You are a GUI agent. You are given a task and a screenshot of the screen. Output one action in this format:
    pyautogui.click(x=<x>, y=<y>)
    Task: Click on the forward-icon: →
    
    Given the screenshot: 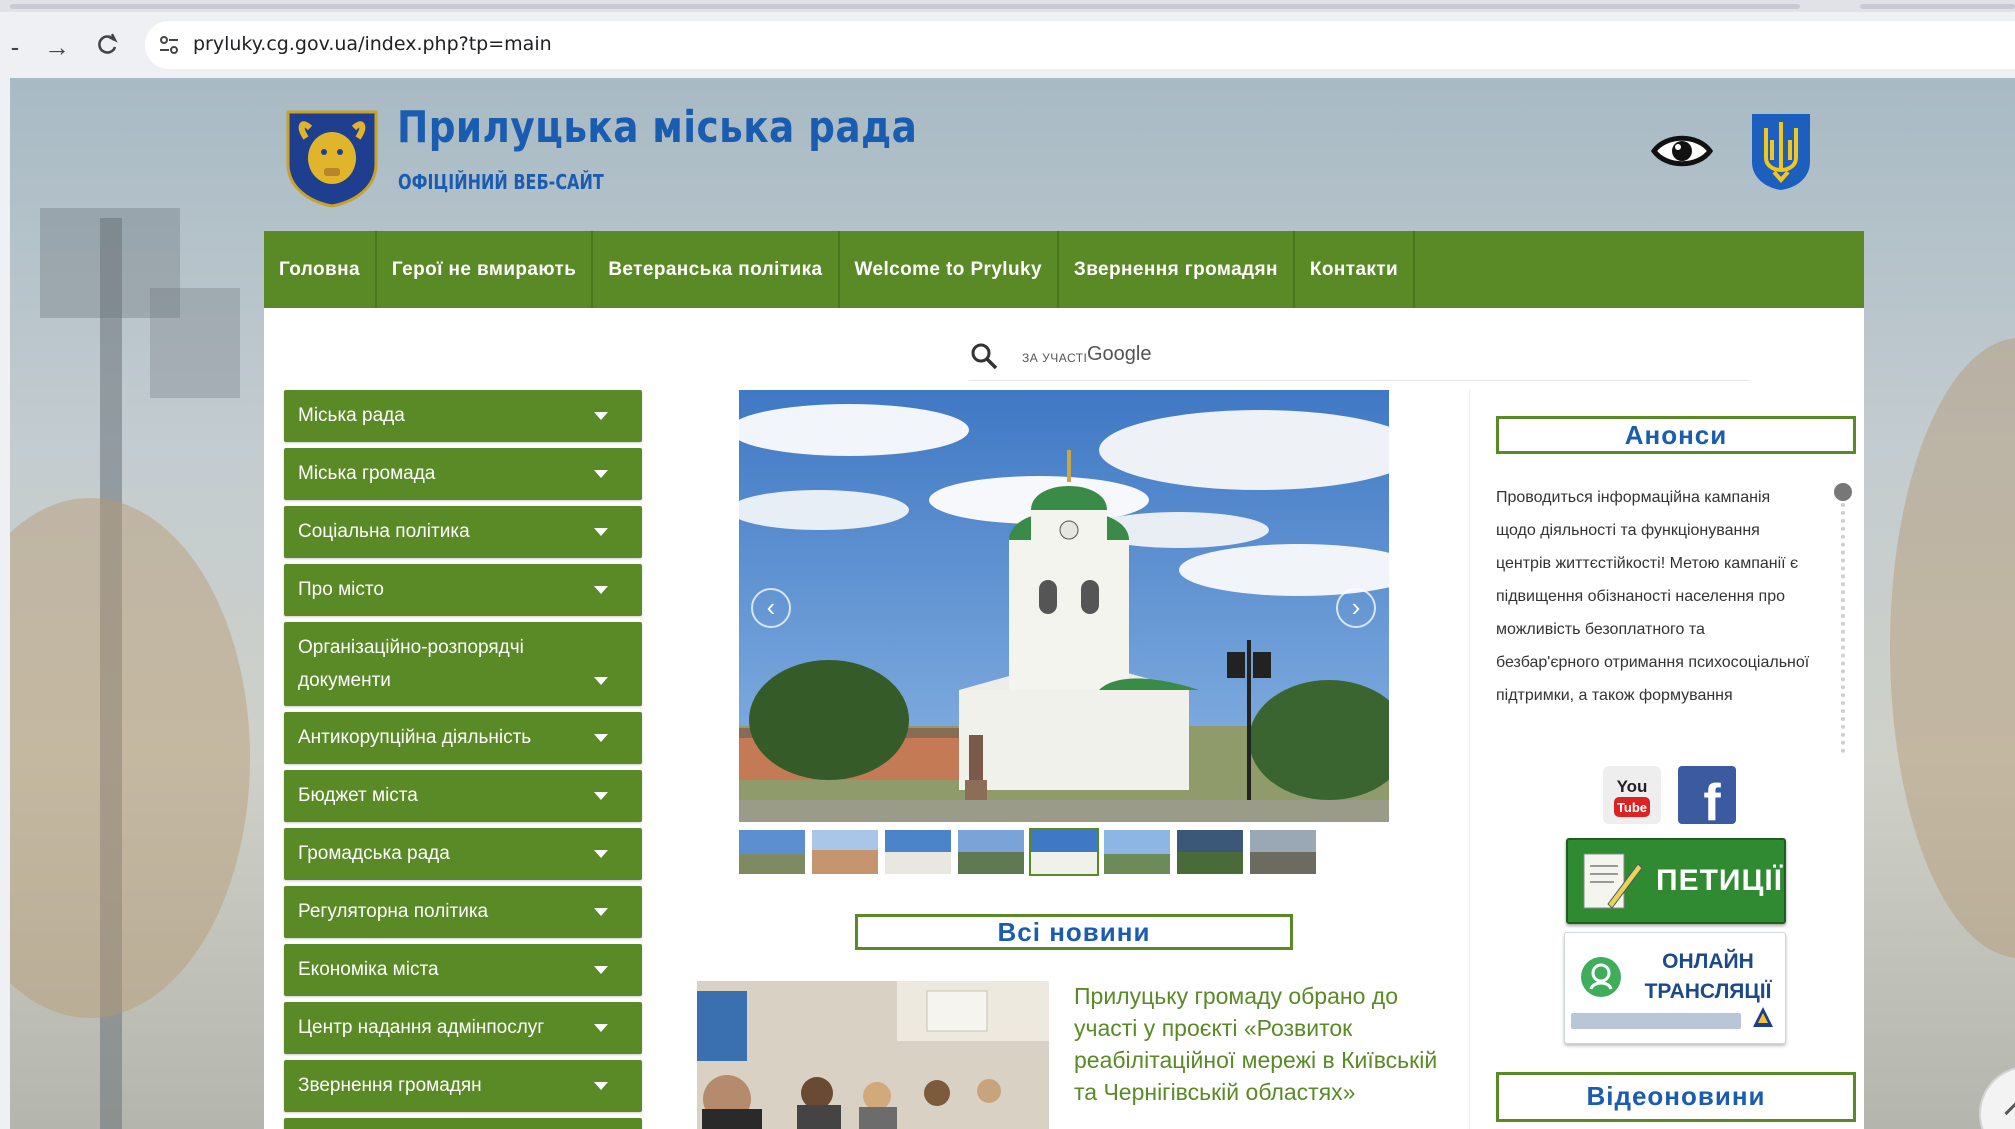 What is the action you would take?
    pyautogui.click(x=57, y=47)
    